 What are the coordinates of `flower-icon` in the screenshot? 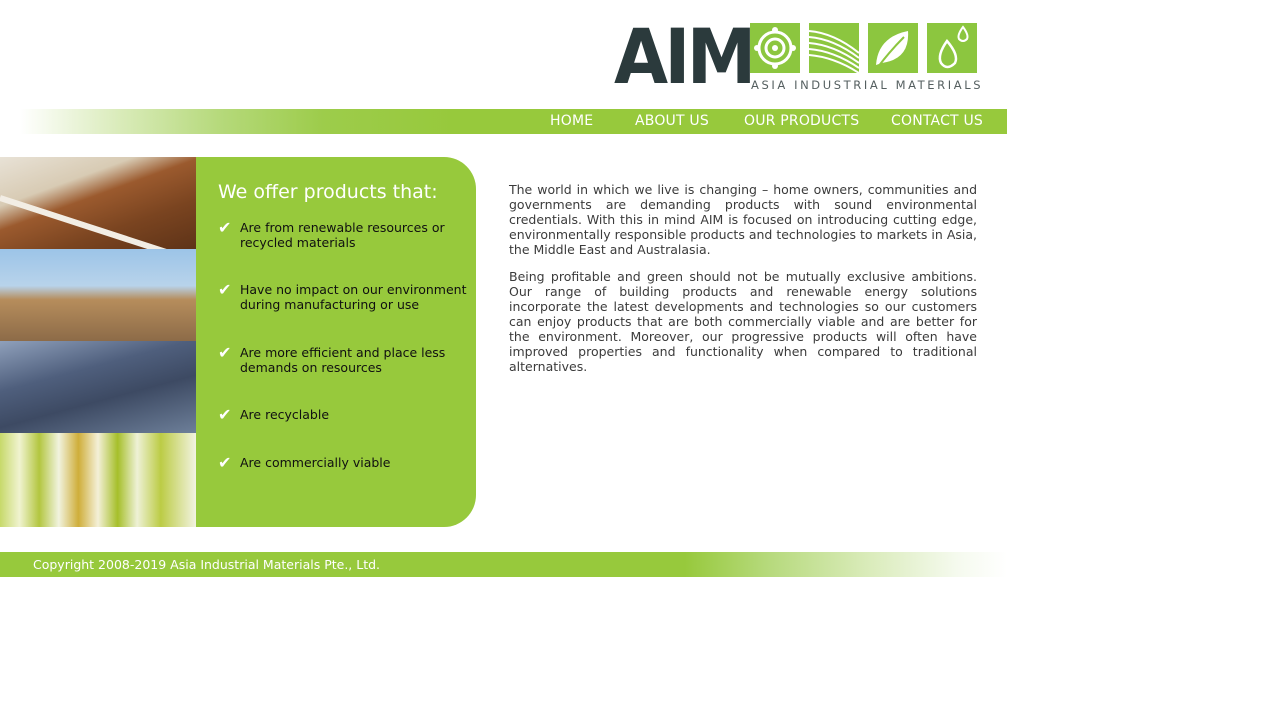 It's located at (775, 48).